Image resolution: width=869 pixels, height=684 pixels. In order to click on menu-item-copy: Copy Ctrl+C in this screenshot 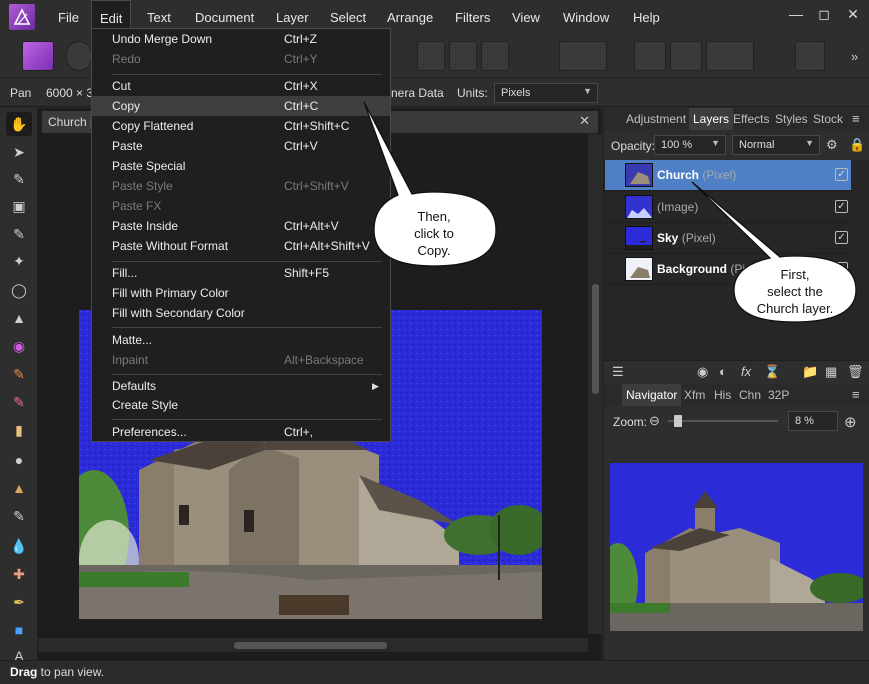, I will do `click(241, 106)`.